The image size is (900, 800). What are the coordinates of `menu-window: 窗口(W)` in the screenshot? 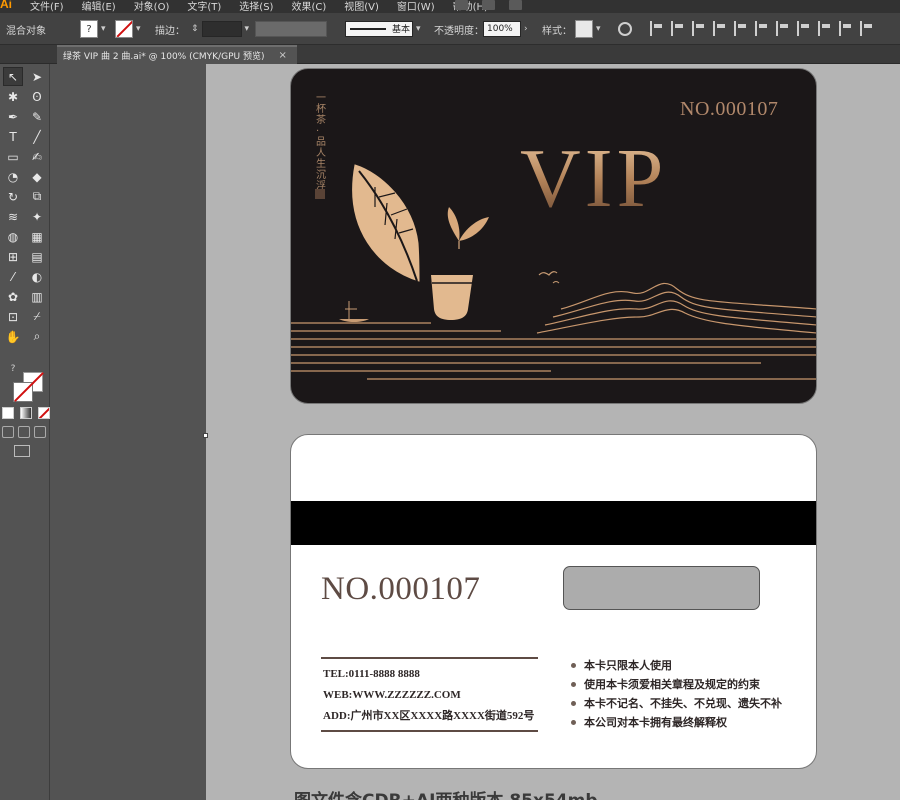 It's located at (416, 6).